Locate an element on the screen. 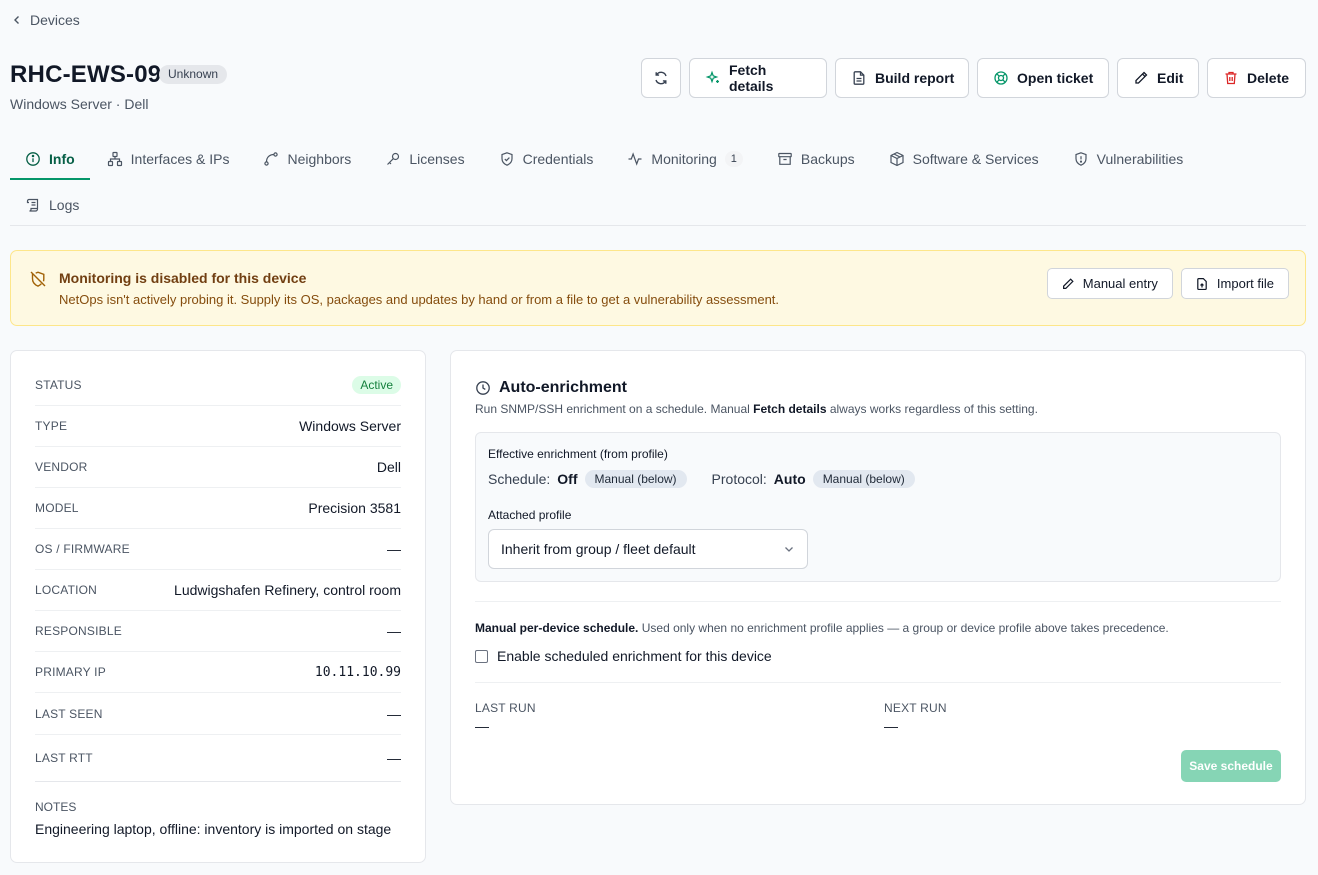 The height and width of the screenshot is (875, 1318). import-file-button: Import file is located at coordinates (1234, 283).